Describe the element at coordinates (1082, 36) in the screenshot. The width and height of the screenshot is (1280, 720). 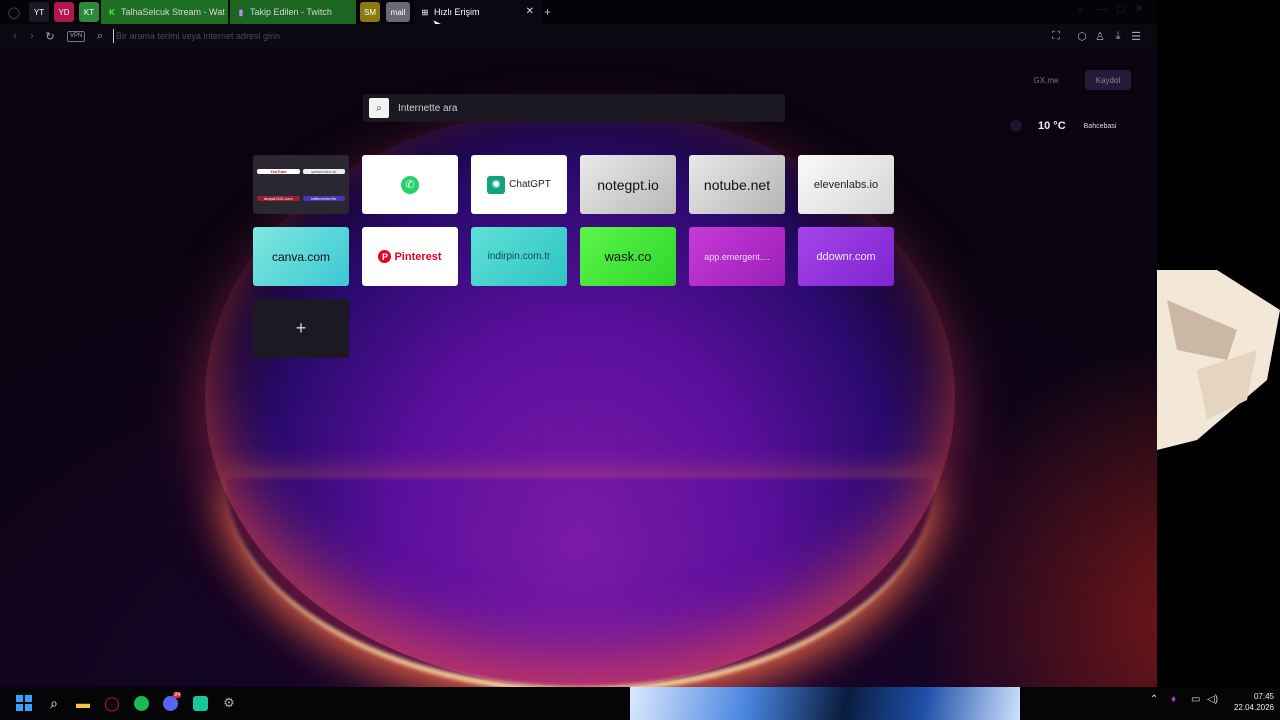
I see `extensions-icon: ⬡` at that location.